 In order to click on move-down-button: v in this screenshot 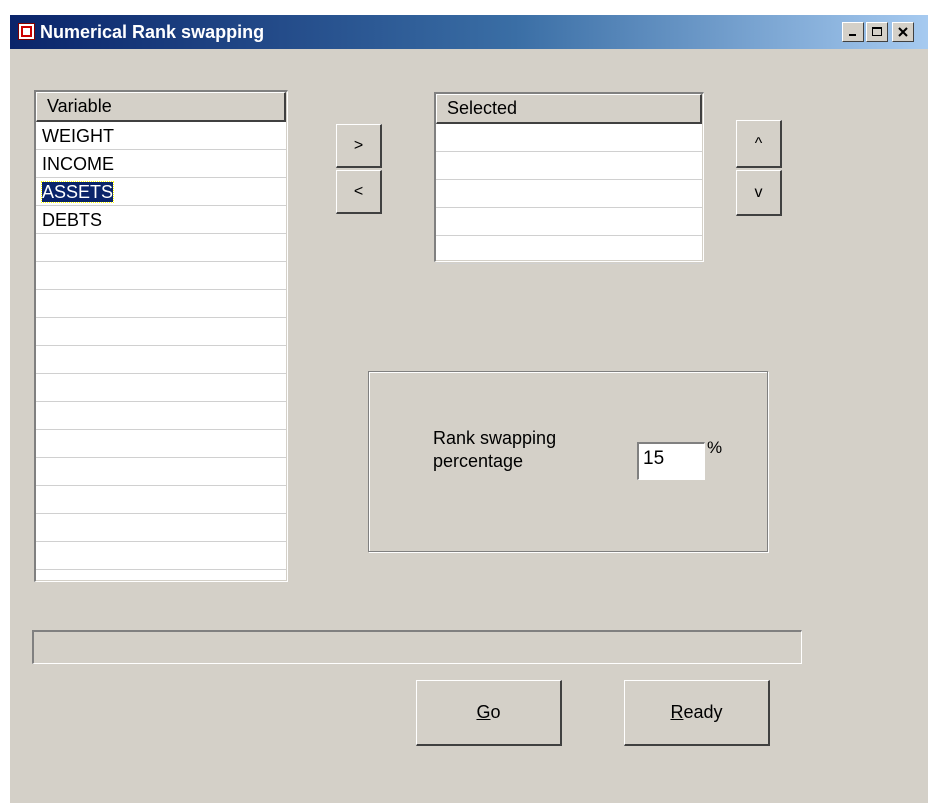, I will do `click(759, 193)`.